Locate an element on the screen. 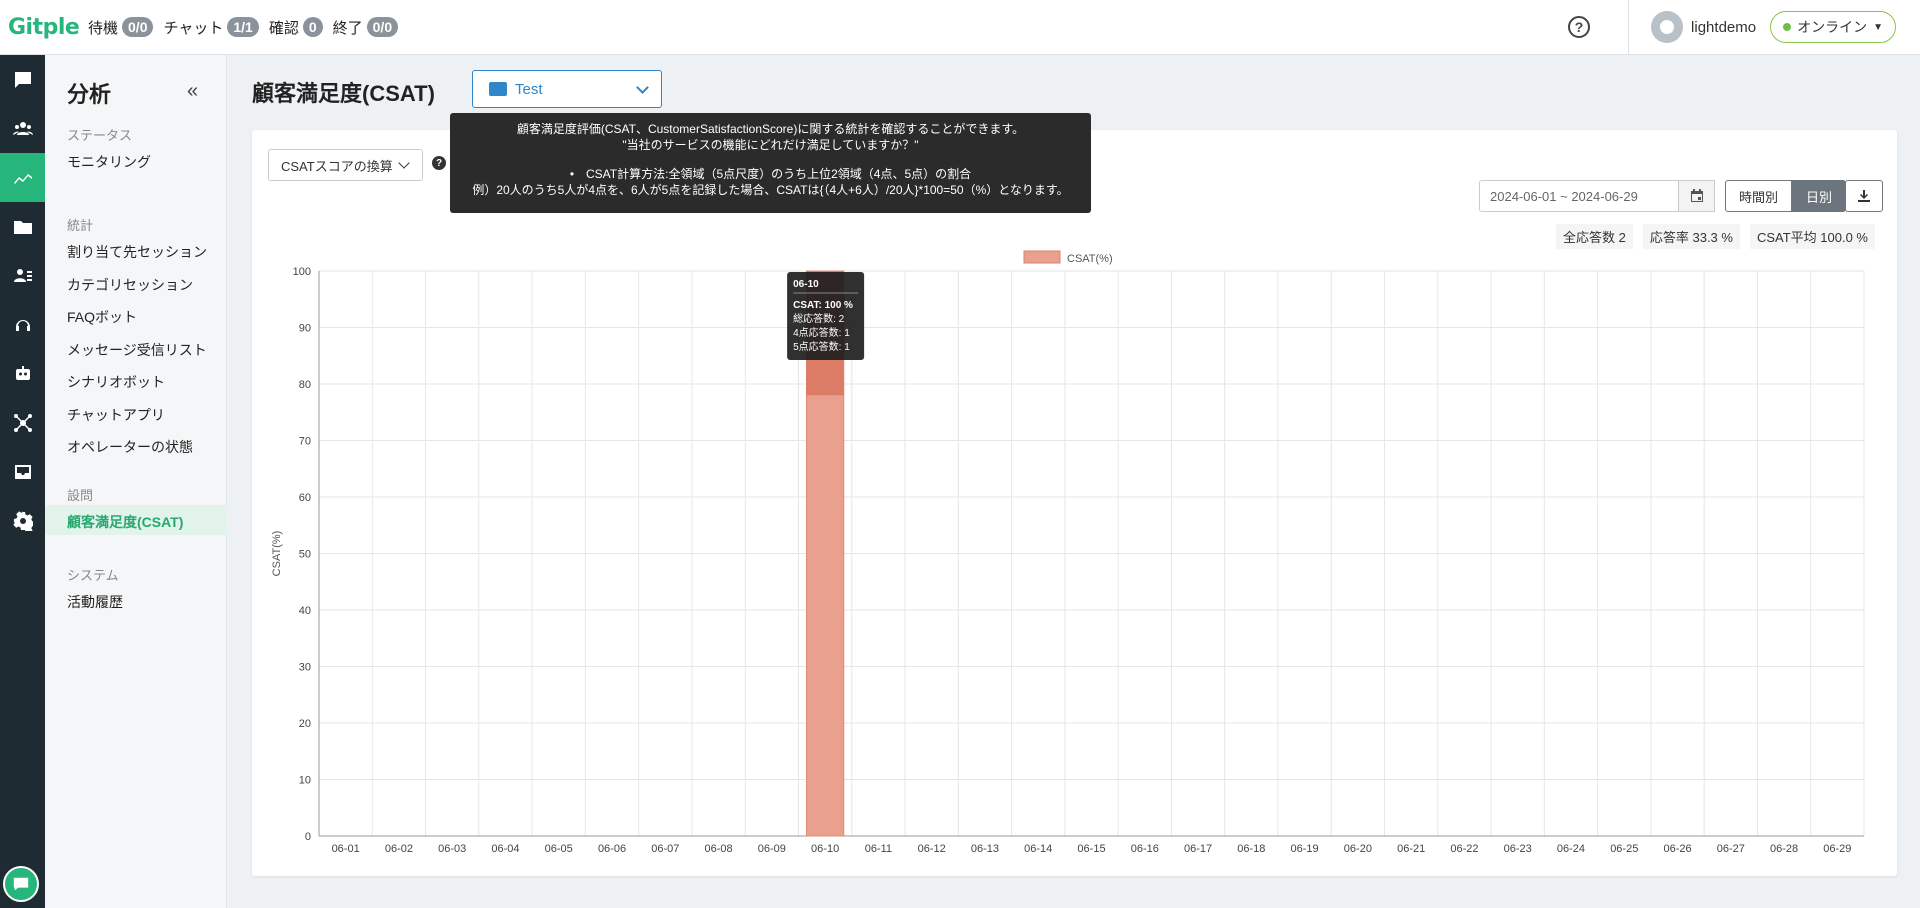 This screenshot has height=908, width=1920. x-tick-label: 06-04 is located at coordinates (505, 849).